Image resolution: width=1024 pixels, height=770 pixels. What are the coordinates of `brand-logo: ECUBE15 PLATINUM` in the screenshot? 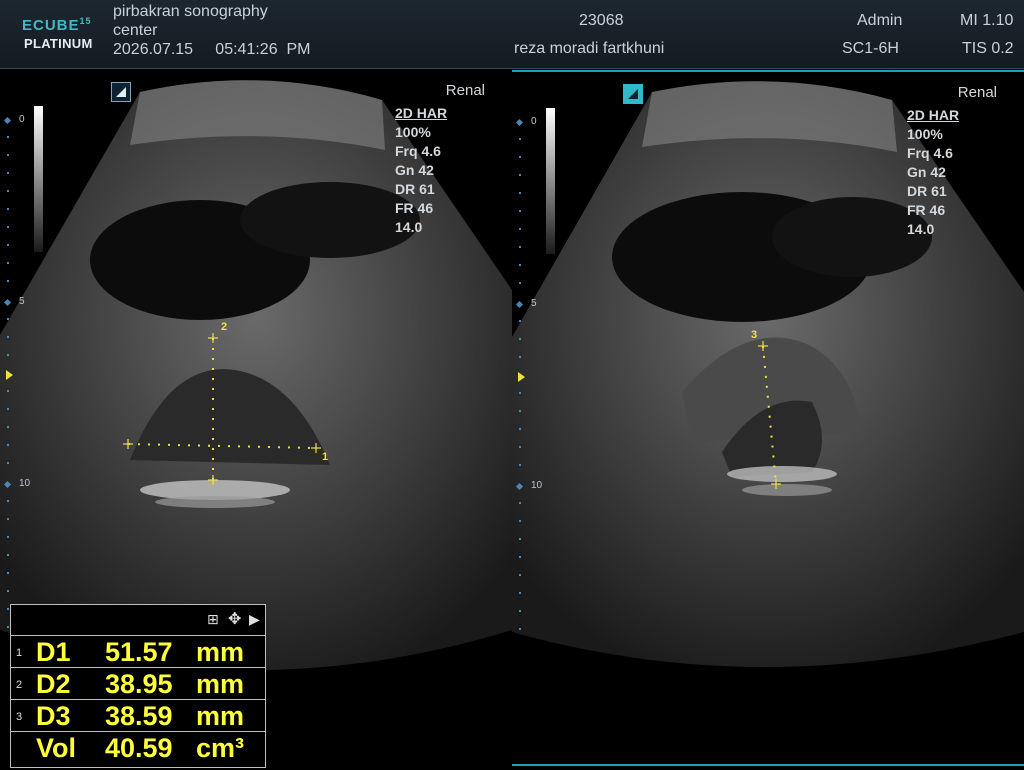 It's located at (57, 33).